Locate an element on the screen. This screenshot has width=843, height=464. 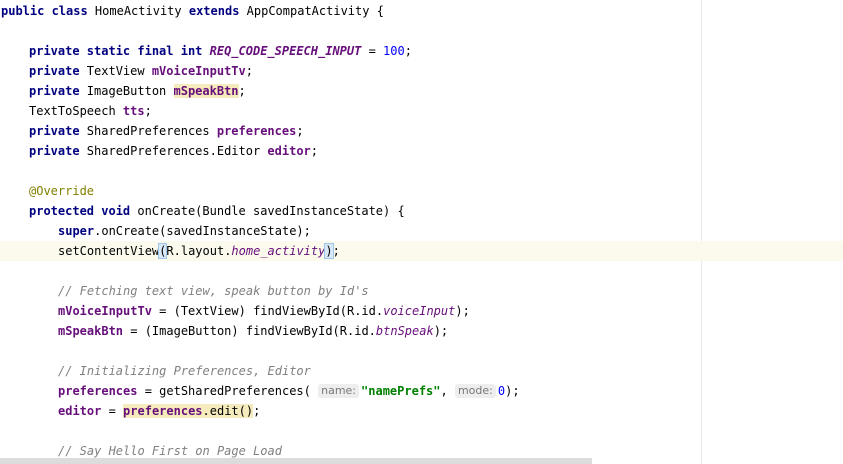
code-text: onCreate(Bundle savedInstanceState) { is located at coordinates (267, 211).